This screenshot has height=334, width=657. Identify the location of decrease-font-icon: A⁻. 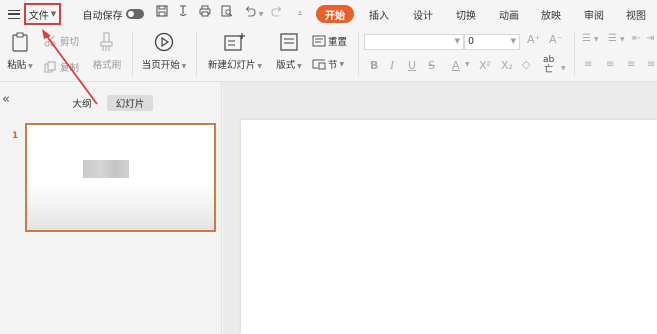
(555, 39).